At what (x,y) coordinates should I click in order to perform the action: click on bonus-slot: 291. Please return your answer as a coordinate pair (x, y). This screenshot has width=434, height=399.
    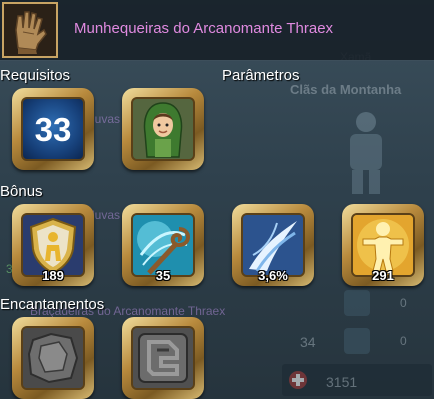
    Looking at the image, I should click on (383, 245).